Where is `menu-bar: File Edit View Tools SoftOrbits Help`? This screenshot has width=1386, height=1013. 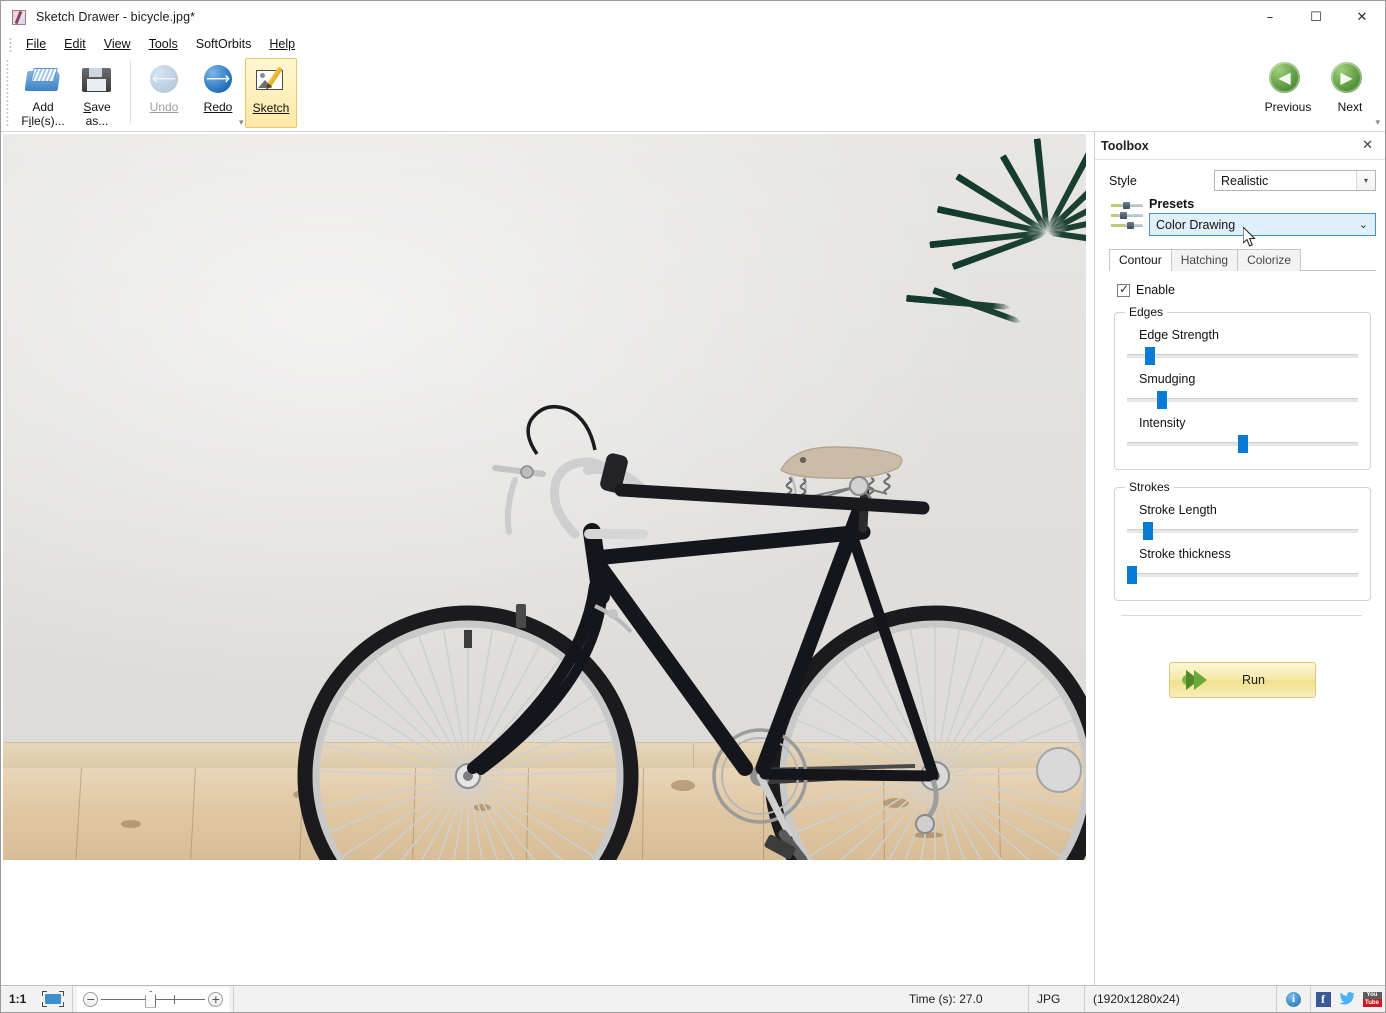 menu-bar: File Edit View Tools SoftOrbits Help is located at coordinates (693, 44).